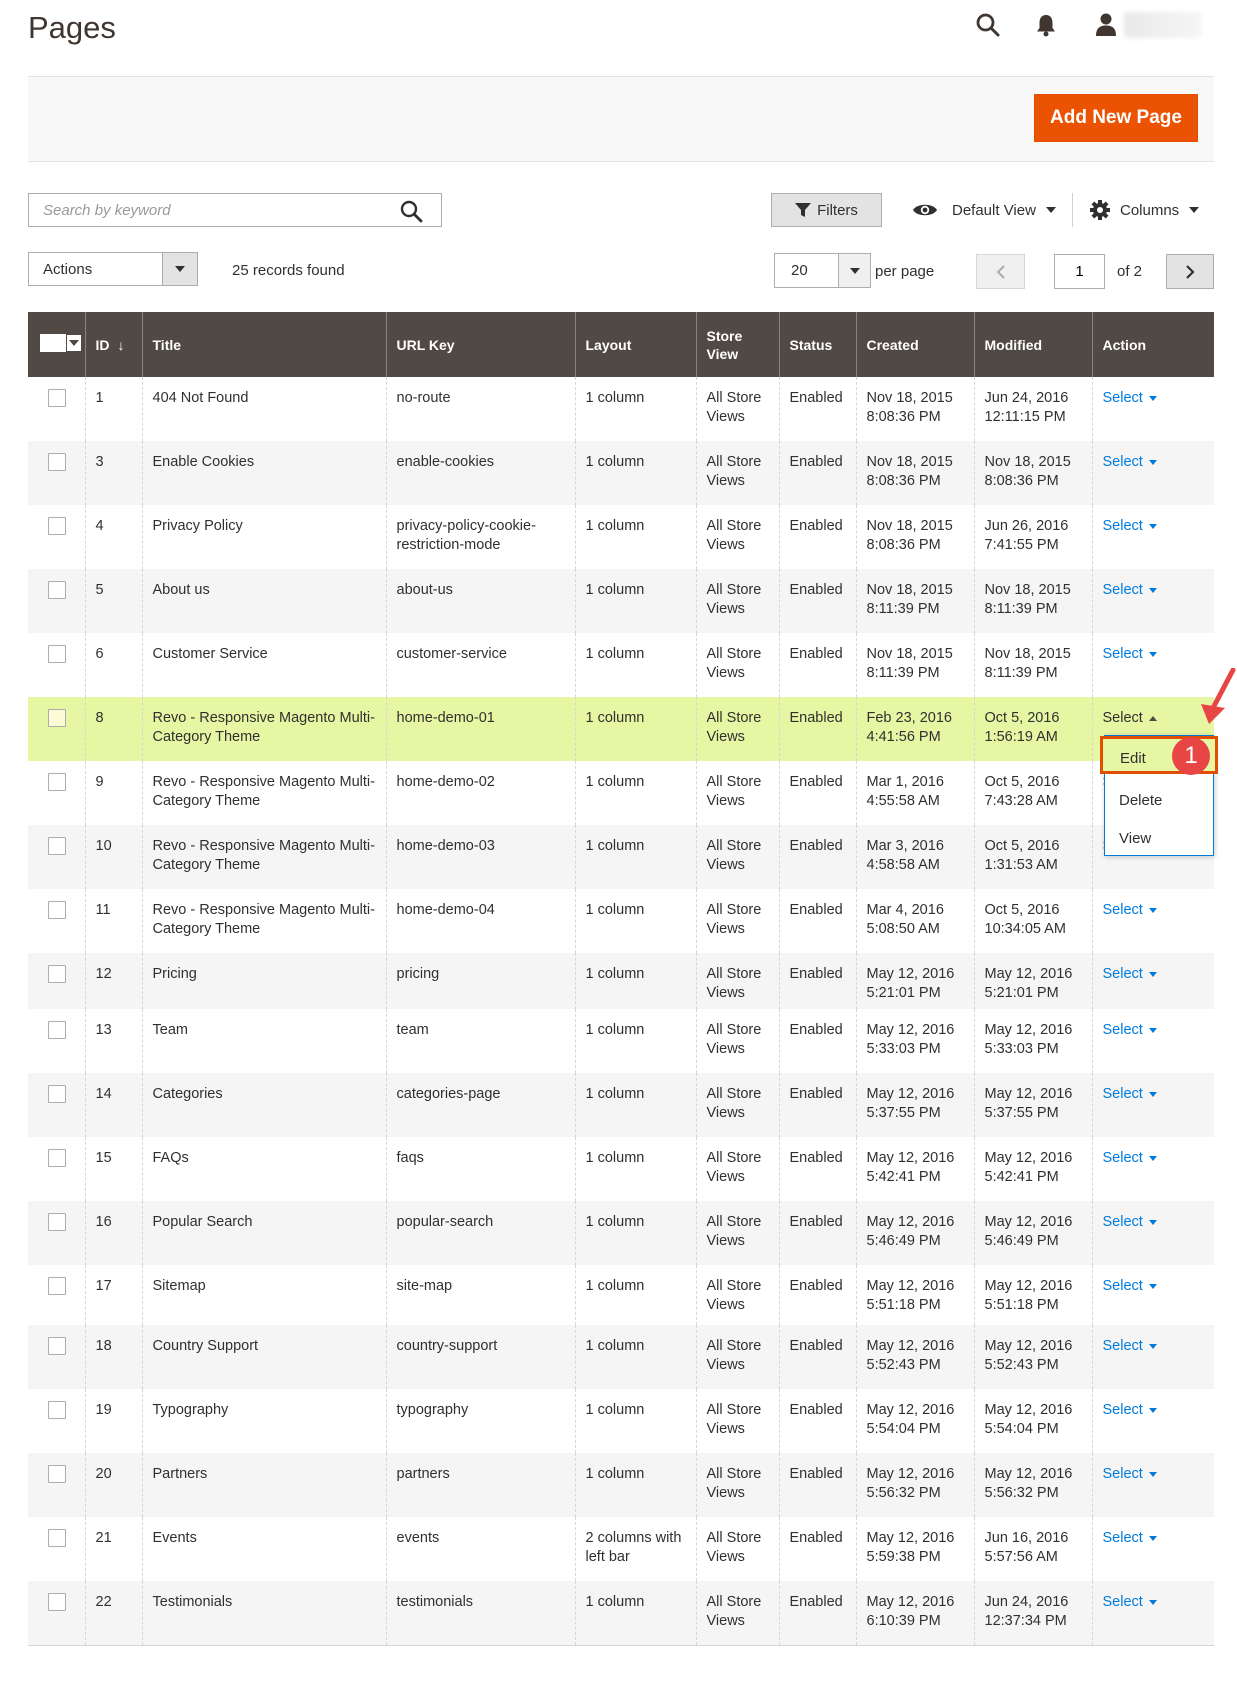 Image resolution: width=1237 pixels, height=1689 pixels. Describe the element at coordinates (1190, 271) in the screenshot. I see `next-page-button` at that location.